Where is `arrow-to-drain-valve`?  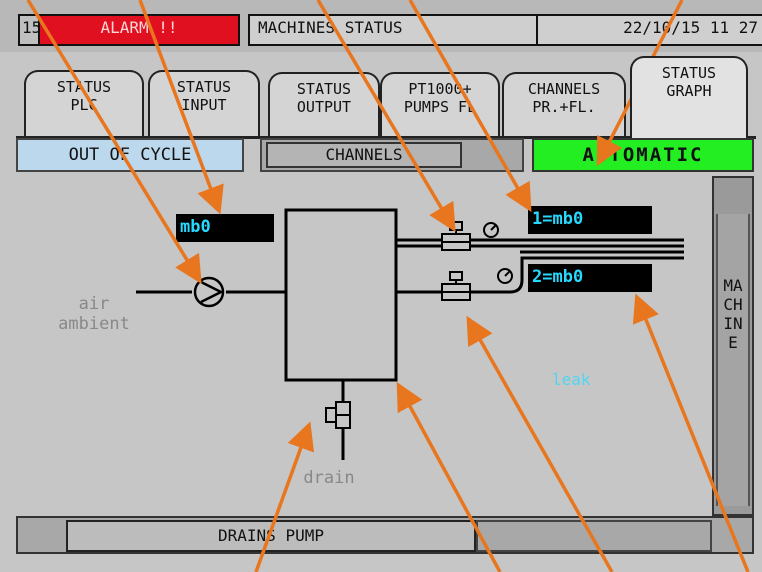 arrow-to-drain-valve is located at coordinates (284, 496).